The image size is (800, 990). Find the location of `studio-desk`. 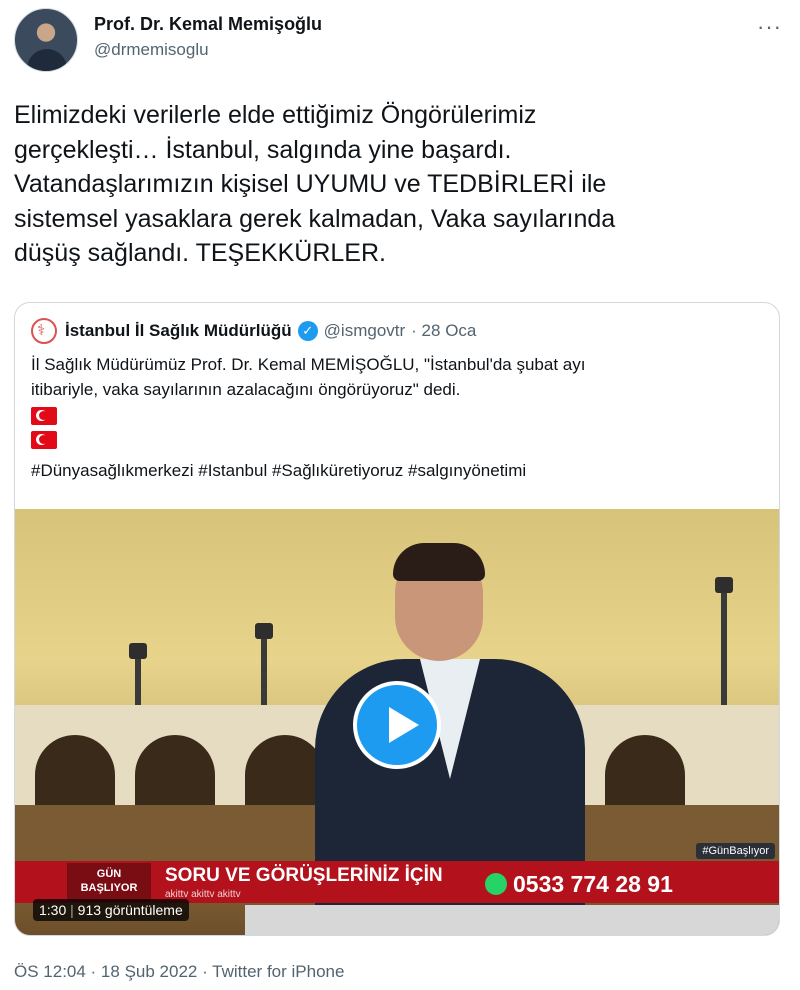

studio-desk is located at coordinates (512, 920).